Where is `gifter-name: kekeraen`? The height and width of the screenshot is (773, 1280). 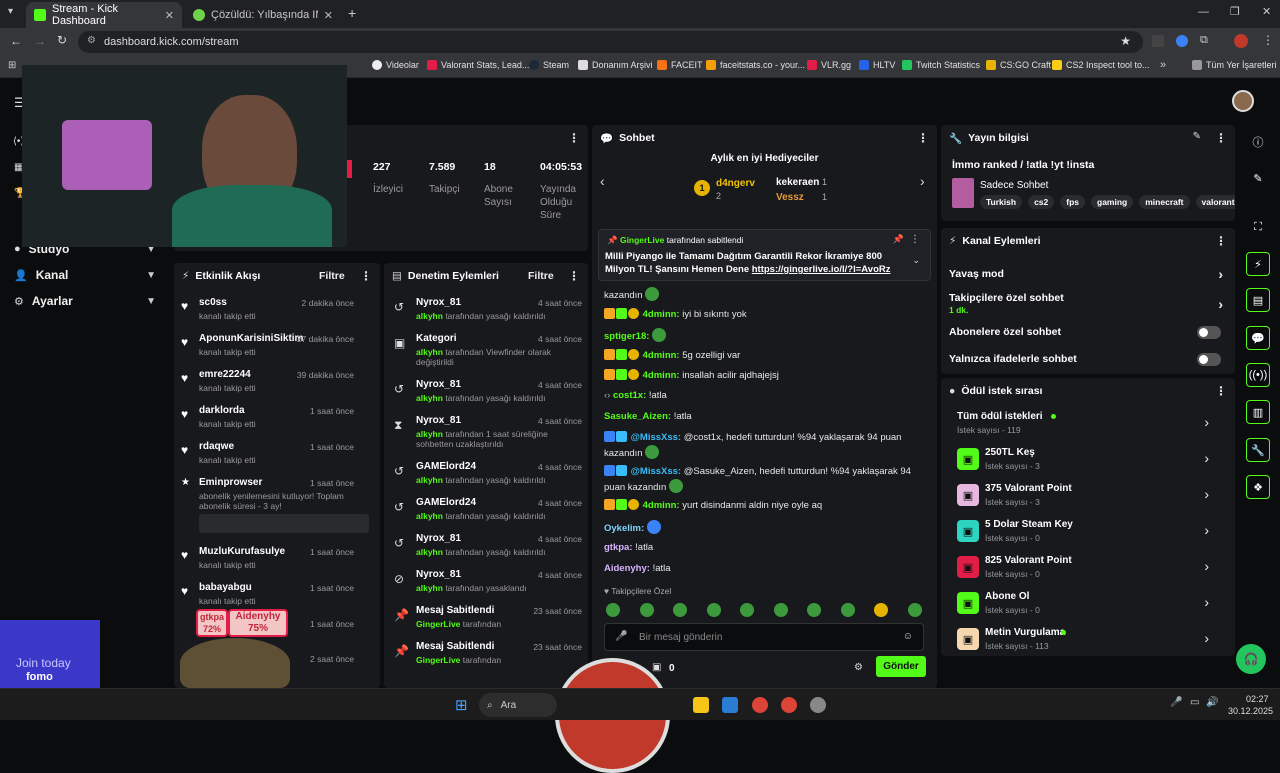 gifter-name: kekeraen is located at coordinates (797, 182).